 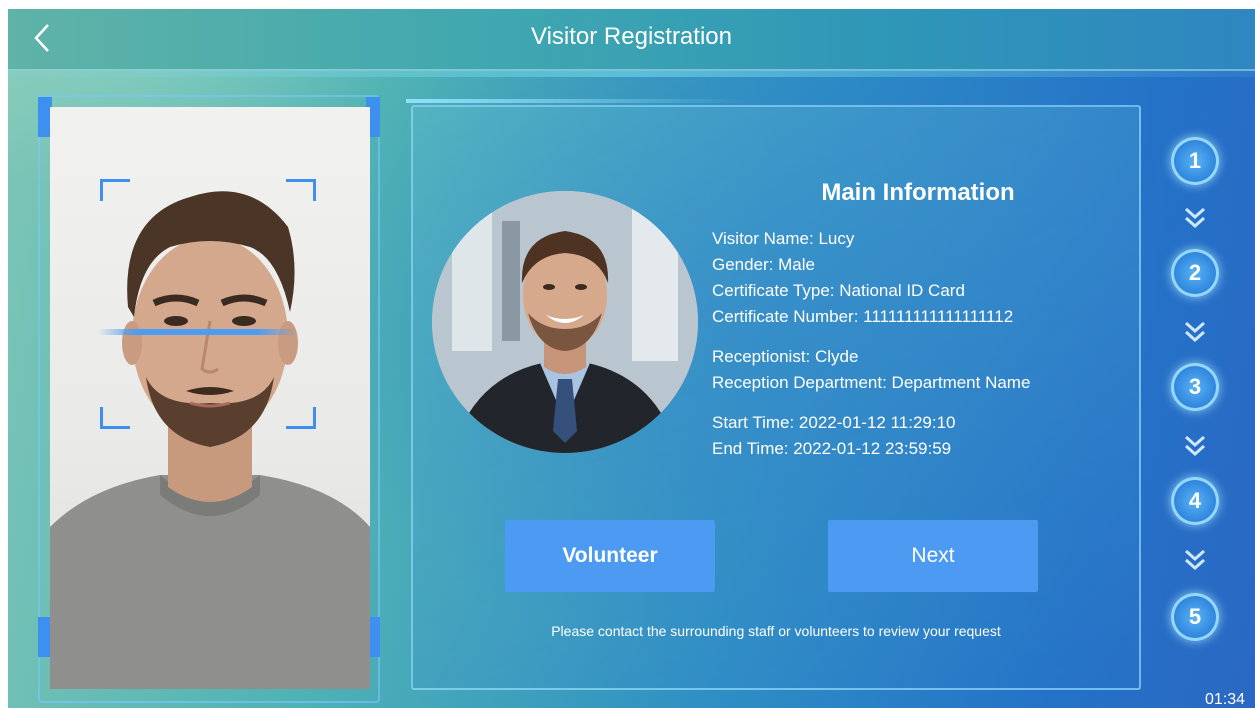 I want to click on reception-department: Reception Department: Department Name, so click(x=871, y=382).